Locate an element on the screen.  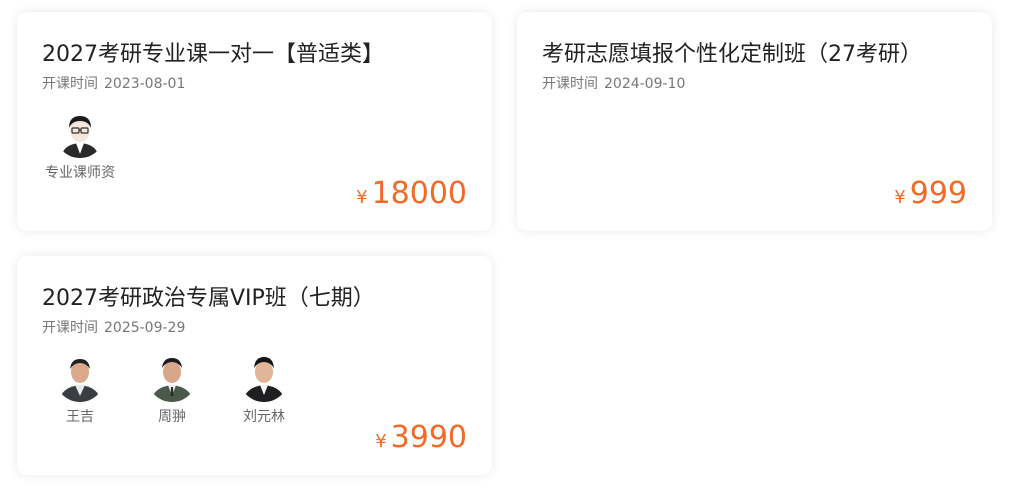
teacher-list: 专业课师资 is located at coordinates (80, 145).